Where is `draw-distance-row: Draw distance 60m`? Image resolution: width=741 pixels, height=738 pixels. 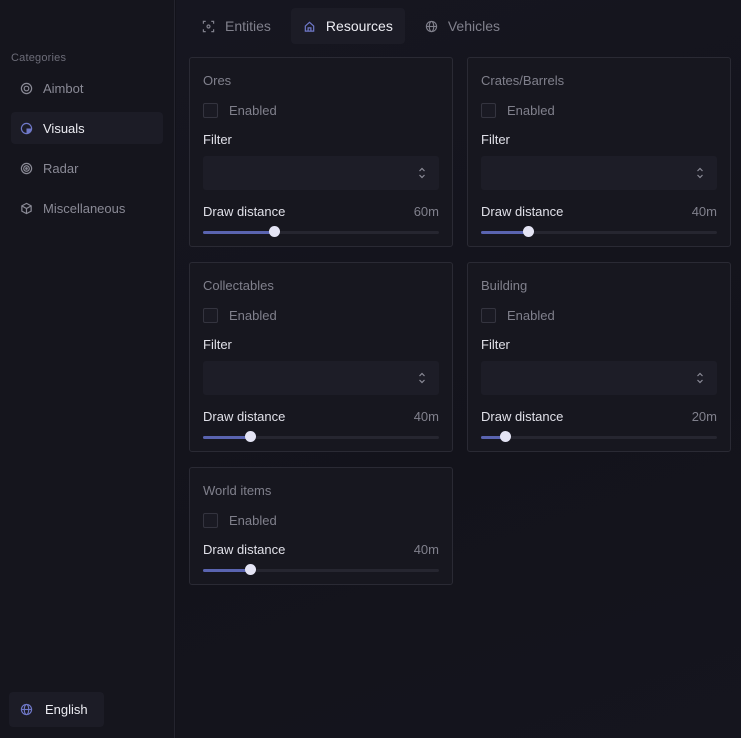
draw-distance-row: Draw distance 60m is located at coordinates (321, 211).